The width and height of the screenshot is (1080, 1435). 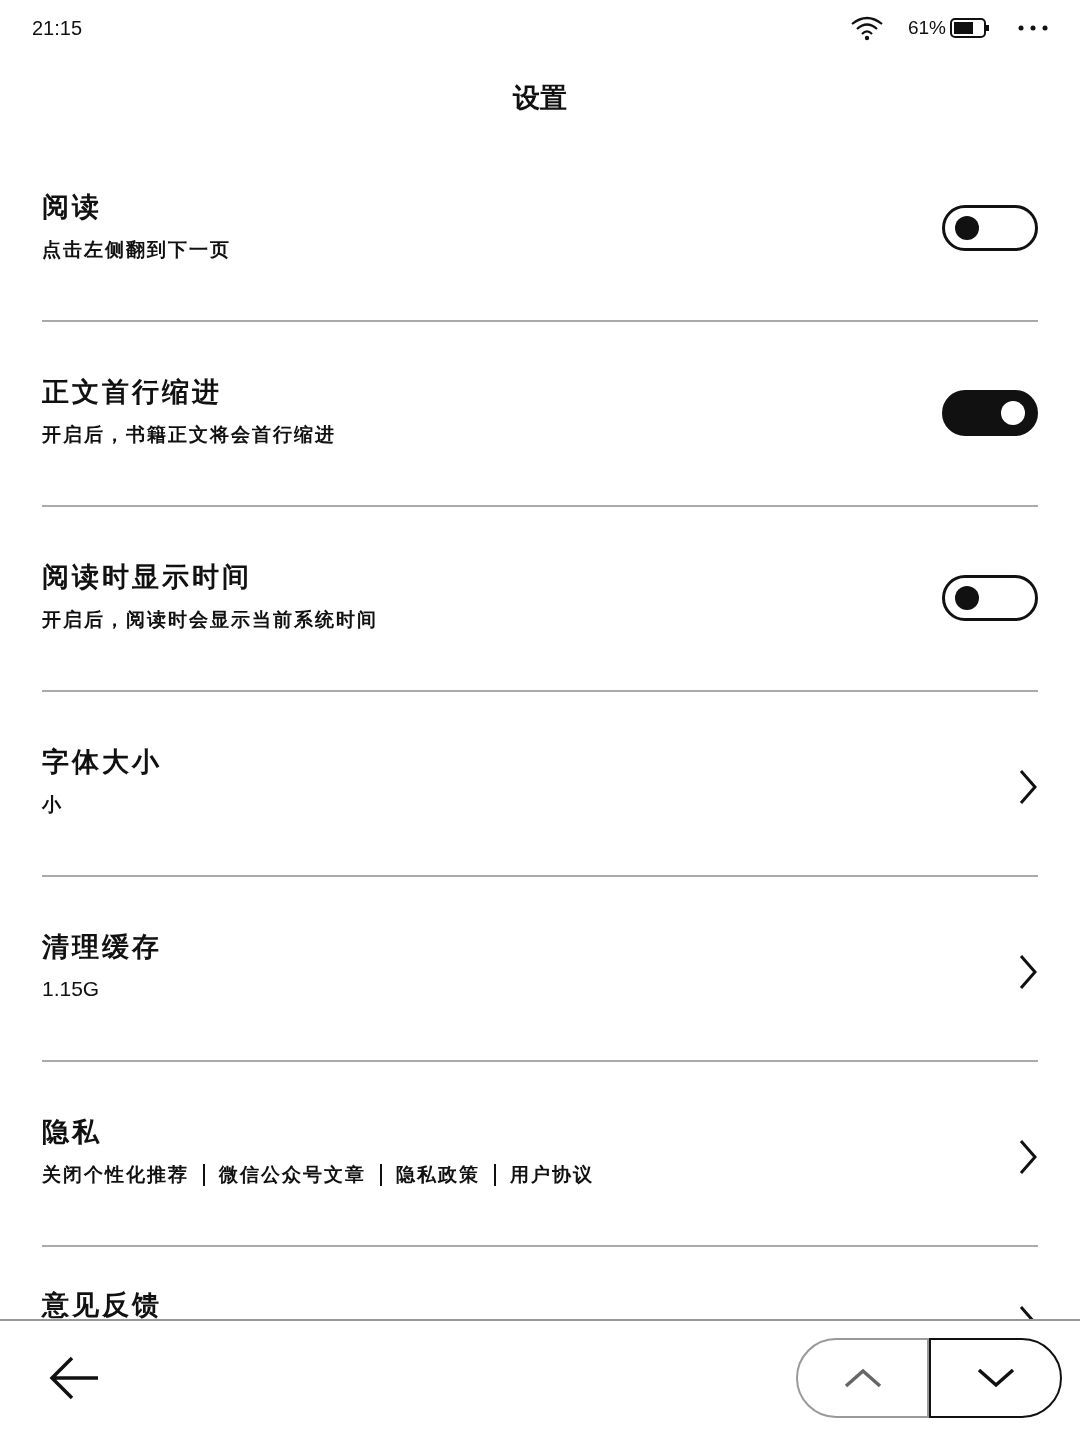 What do you see at coordinates (115, 1175) in the screenshot?
I see `privacy-link: 关闭个性化推荐` at bounding box center [115, 1175].